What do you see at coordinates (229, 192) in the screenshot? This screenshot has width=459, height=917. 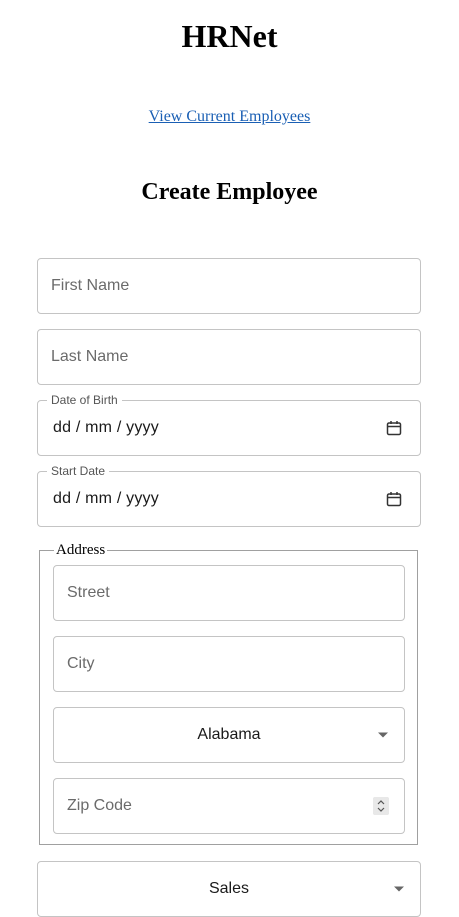 I see `page-title: Create Employee` at bounding box center [229, 192].